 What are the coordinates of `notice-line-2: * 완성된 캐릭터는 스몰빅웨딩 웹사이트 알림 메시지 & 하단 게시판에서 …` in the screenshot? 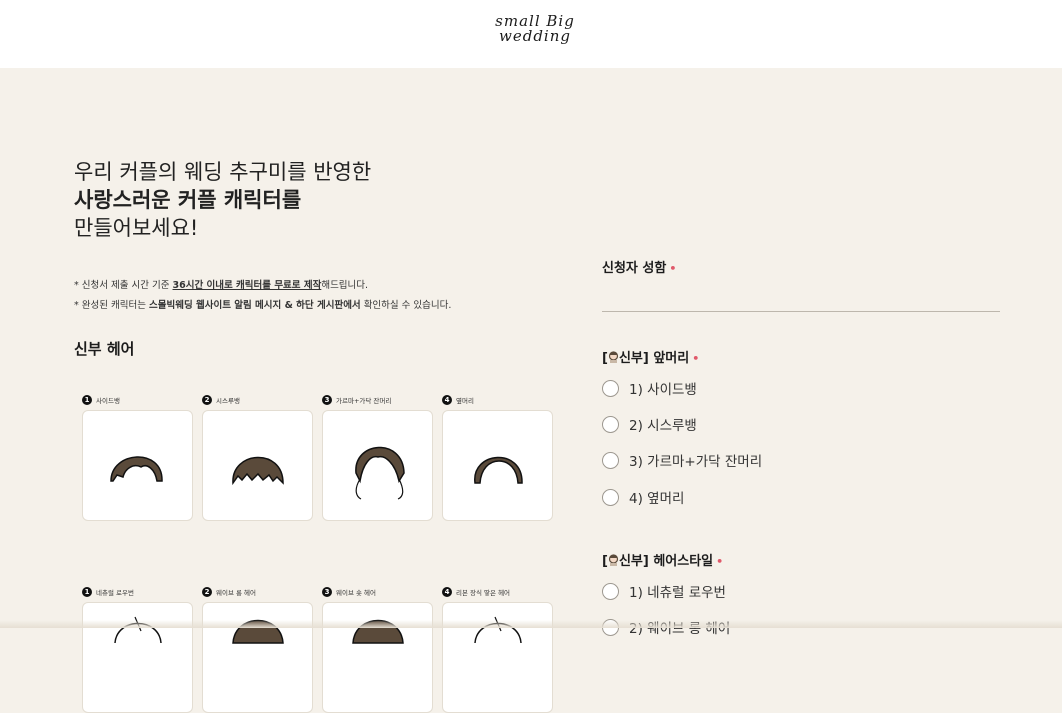 It's located at (263, 305).